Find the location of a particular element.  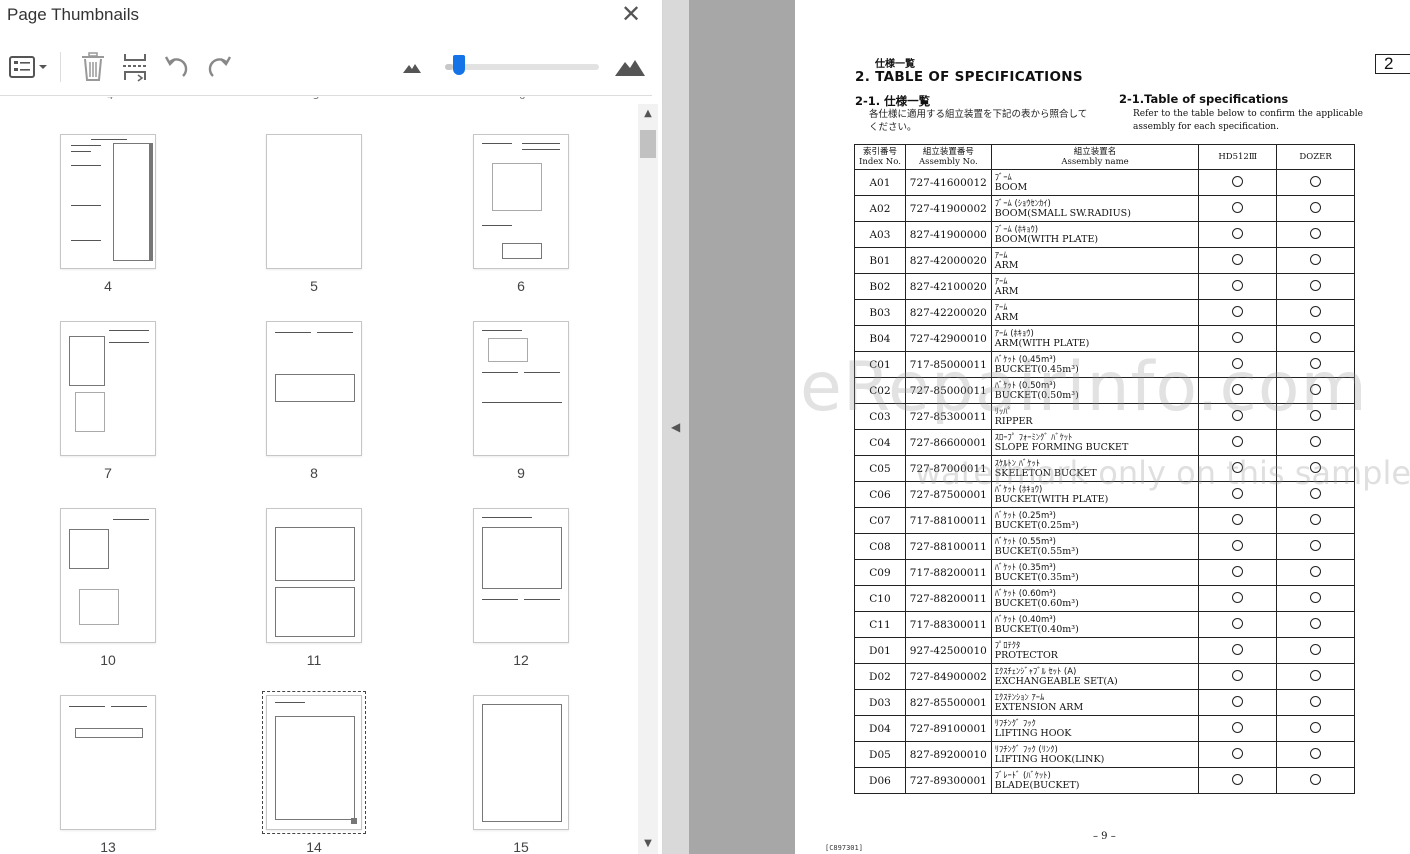

table-row: A01 727-41600012 ﾌﾞｰﾑ BOOM is located at coordinates (1104, 182).